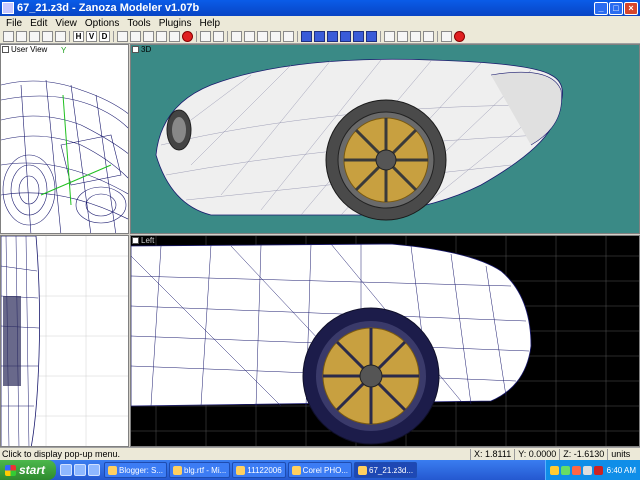  What do you see at coordinates (29, 49) in the screenshot?
I see `viewport-label: User View` at bounding box center [29, 49].